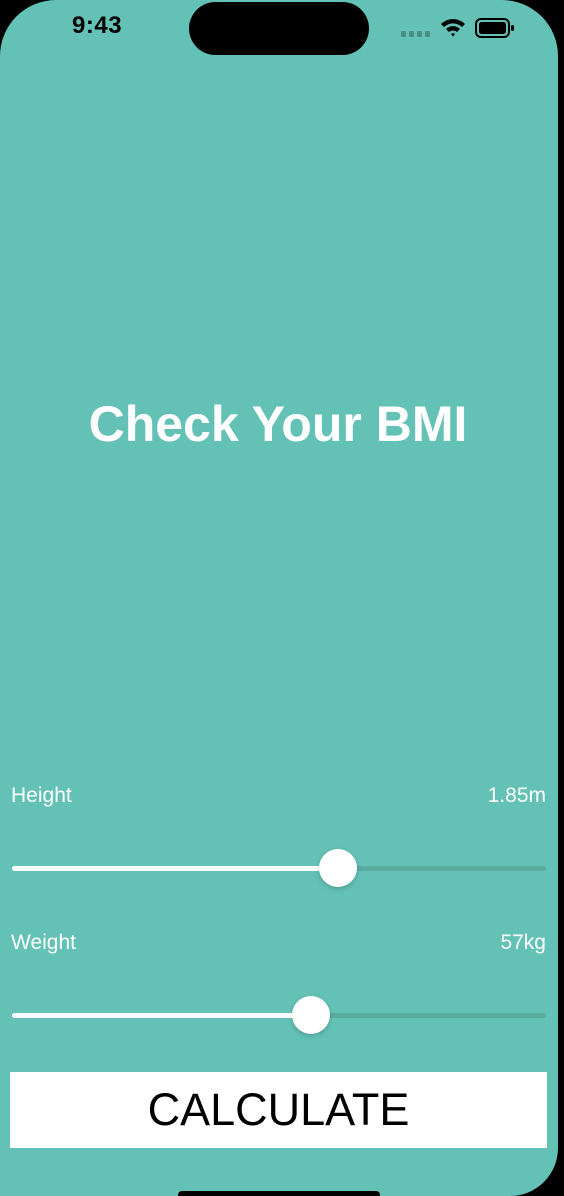 Image resolution: width=564 pixels, height=1196 pixels. What do you see at coordinates (415, 34) in the screenshot?
I see `cellular-signal-icon` at bounding box center [415, 34].